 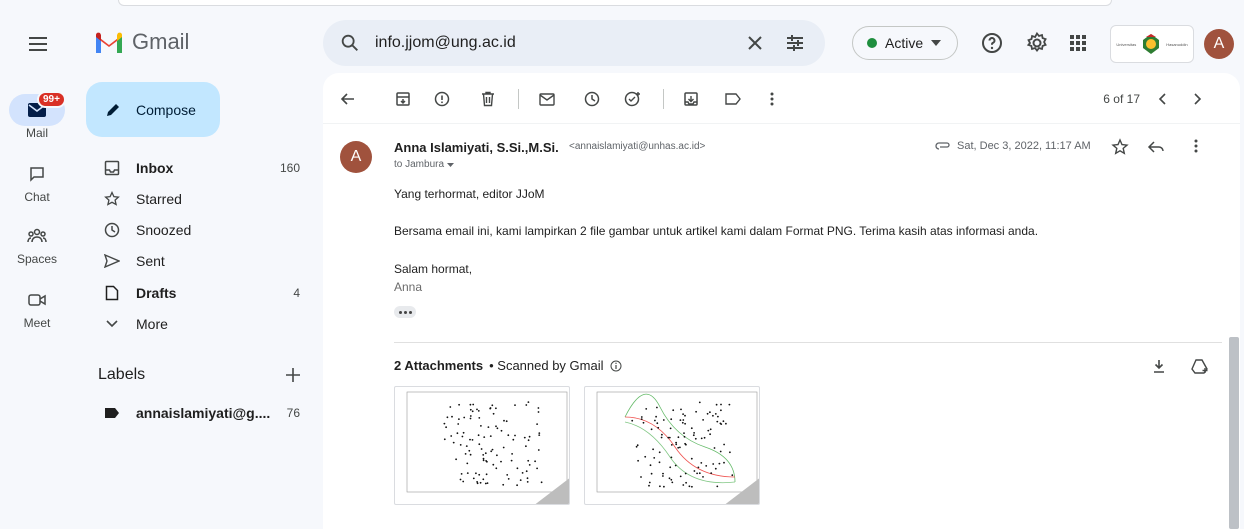 I want to click on nav-count: 160, so click(x=289, y=168).